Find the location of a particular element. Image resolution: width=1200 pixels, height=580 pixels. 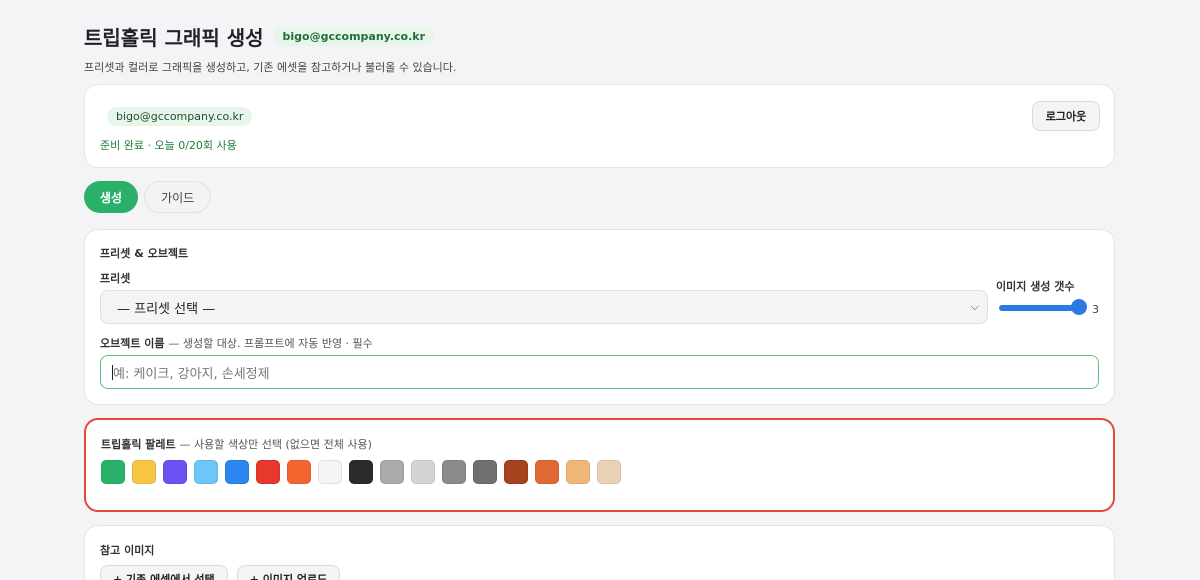

object-name-label: 오브젝트 이름 — 생성할 대상. 프롬프트에 자동 반영 · 필수 is located at coordinates (236, 343).